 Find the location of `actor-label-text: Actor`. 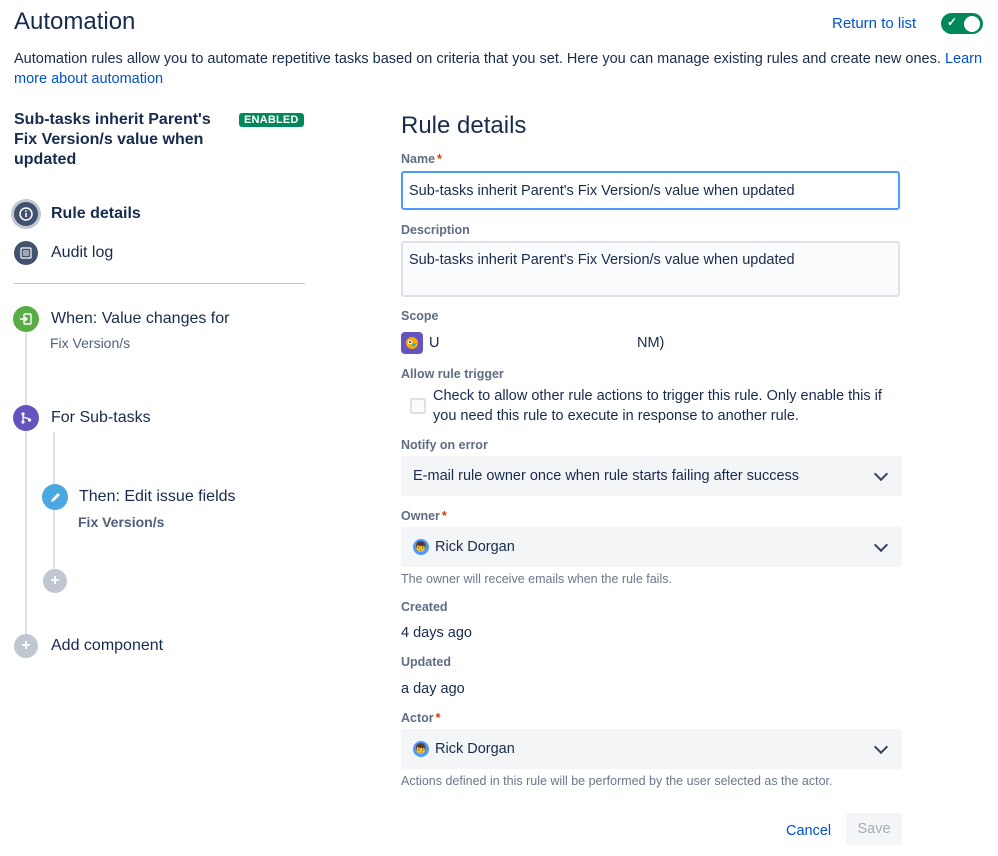

actor-label-text: Actor is located at coordinates (417, 718).